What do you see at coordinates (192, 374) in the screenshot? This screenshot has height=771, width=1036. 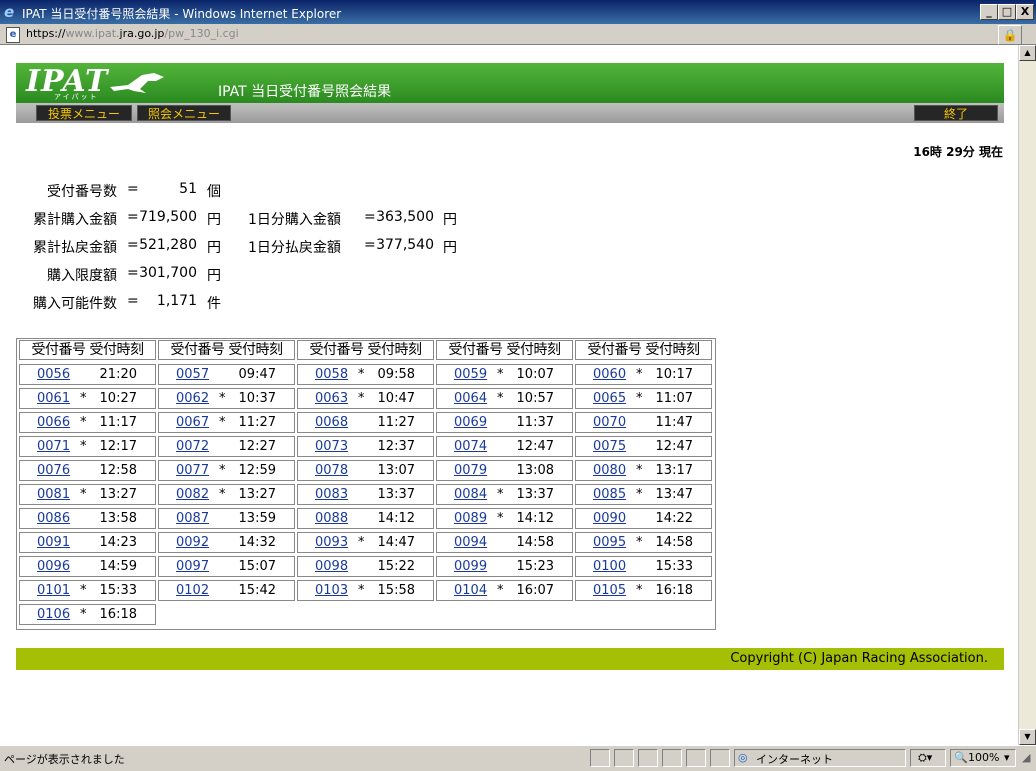 I see `receipt-number-link: 0057` at bounding box center [192, 374].